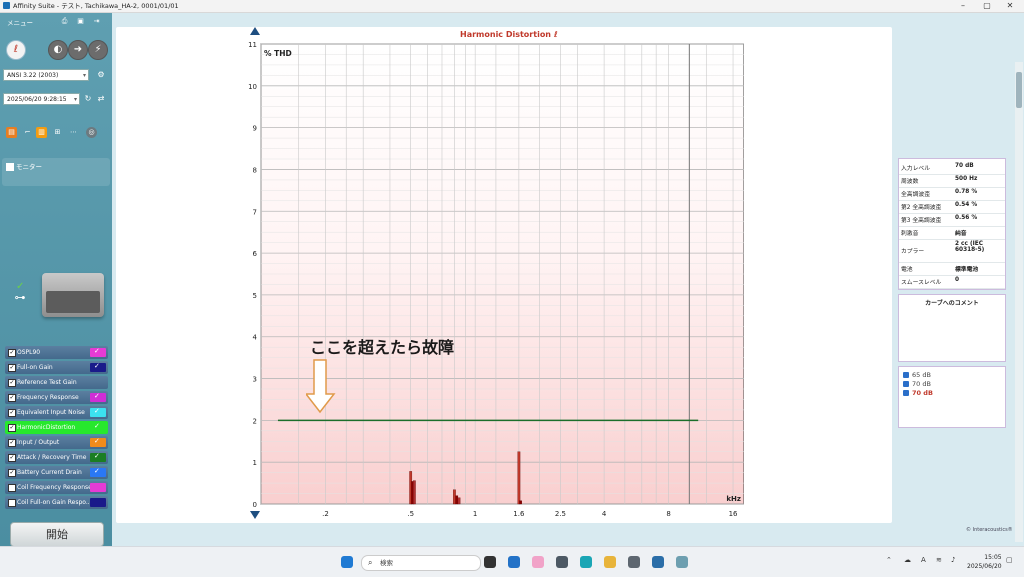  What do you see at coordinates (989, 530) in the screenshot?
I see `brand-label: © Interacoustics®` at bounding box center [989, 530].